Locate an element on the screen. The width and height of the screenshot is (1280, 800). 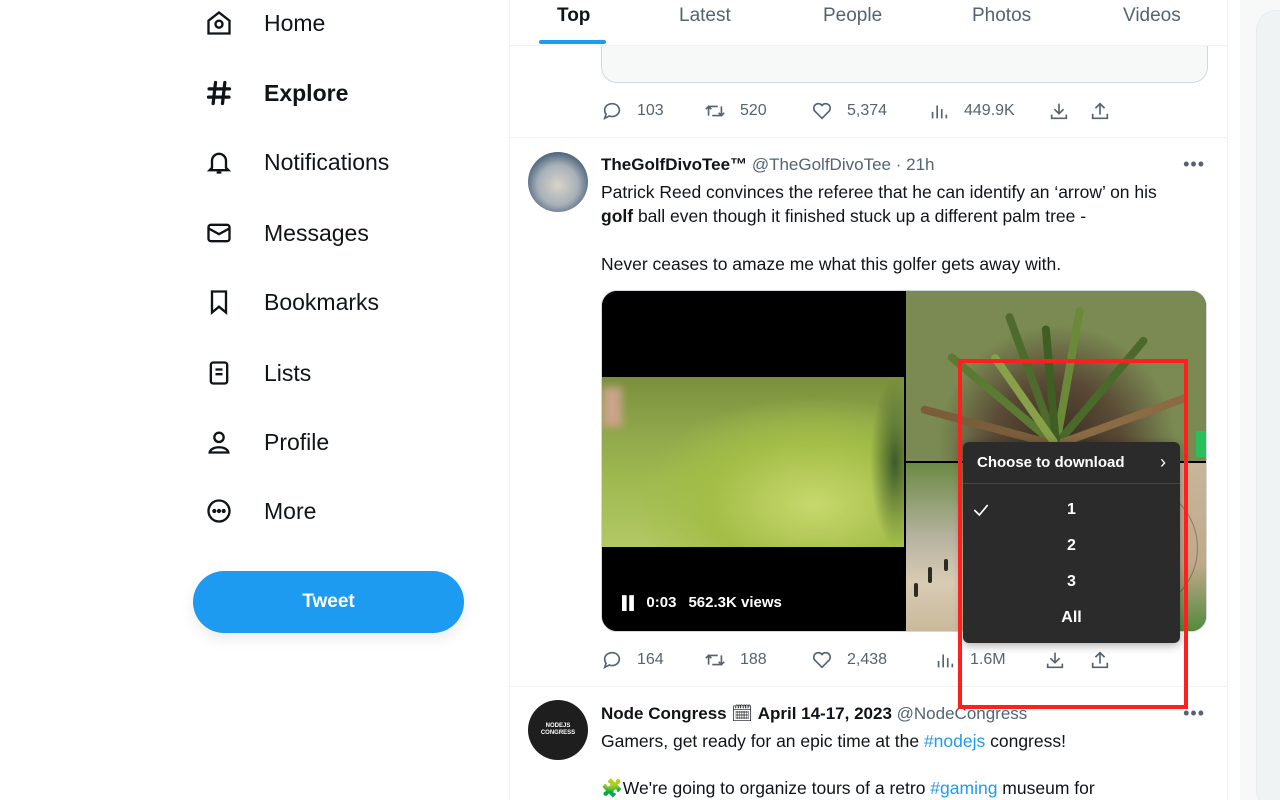
tweet-text-part: museum for is located at coordinates (1046, 788).